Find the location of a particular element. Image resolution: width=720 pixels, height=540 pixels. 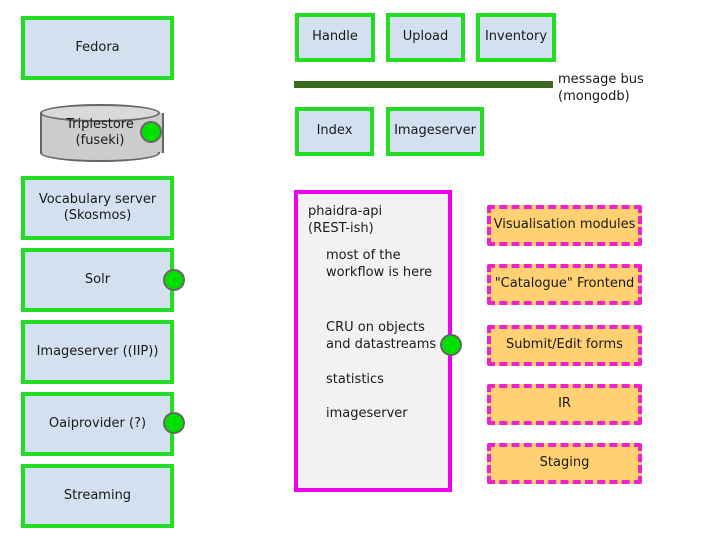

api-note-statistics: statistics is located at coordinates (355, 379).